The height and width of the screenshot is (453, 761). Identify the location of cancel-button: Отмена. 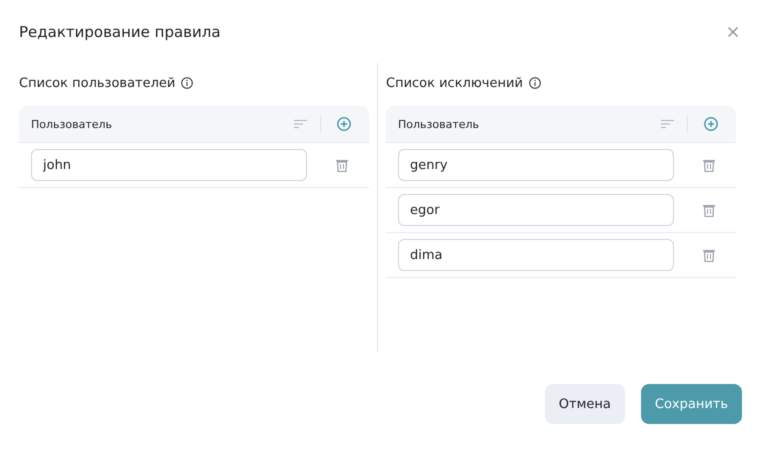
(584, 404).